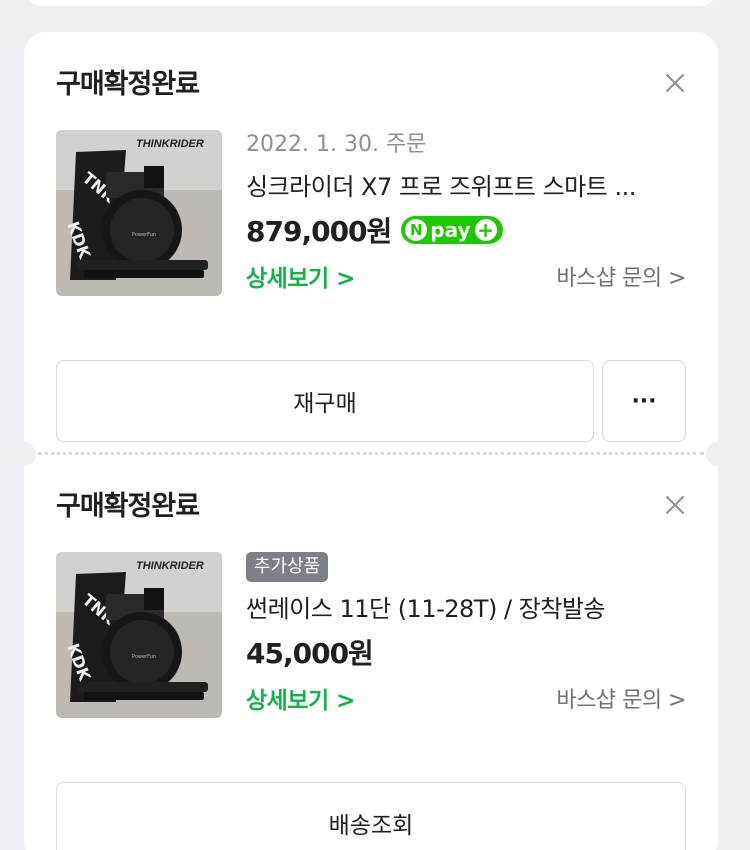  What do you see at coordinates (371, 453) in the screenshot?
I see `dotted-divider` at bounding box center [371, 453].